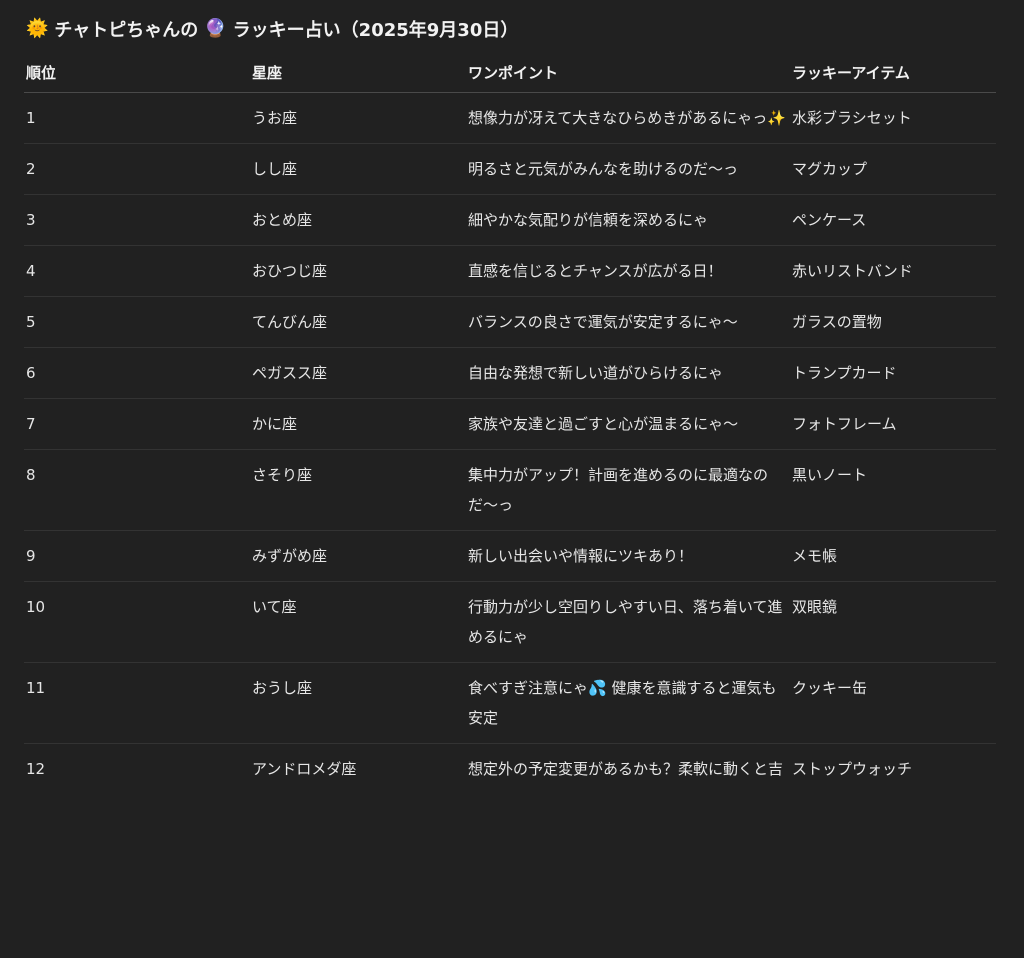  I want to click on rank-cell: 4, so click(137, 271).